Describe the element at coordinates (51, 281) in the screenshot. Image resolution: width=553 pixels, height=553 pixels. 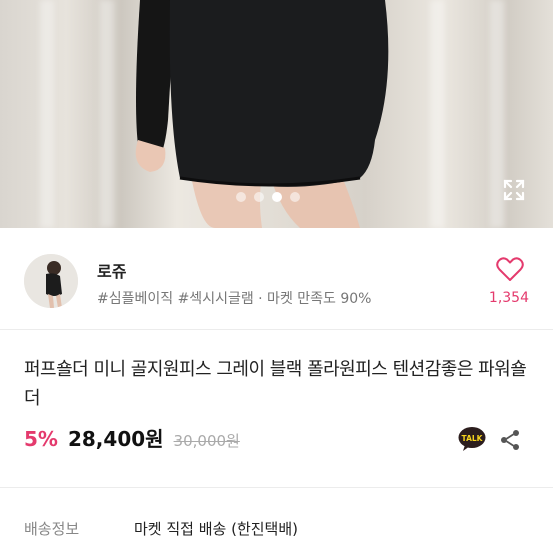
I see `avatar` at that location.